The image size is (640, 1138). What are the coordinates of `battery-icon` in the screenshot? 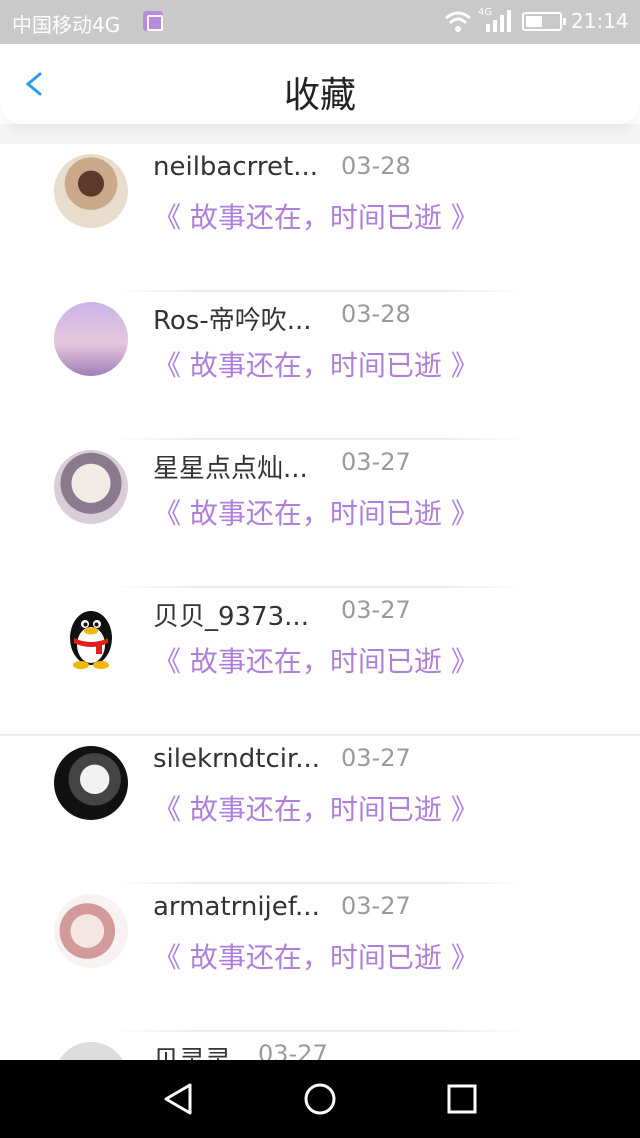 It's located at (544, 21).